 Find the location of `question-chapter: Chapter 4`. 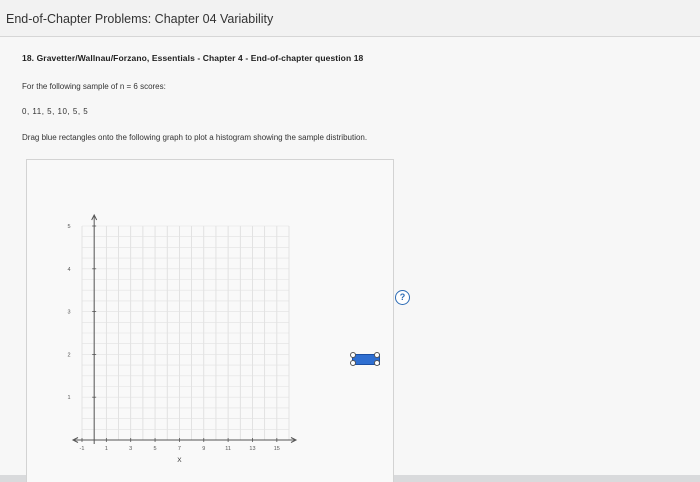

question-chapter: Chapter 4 is located at coordinates (222, 58).